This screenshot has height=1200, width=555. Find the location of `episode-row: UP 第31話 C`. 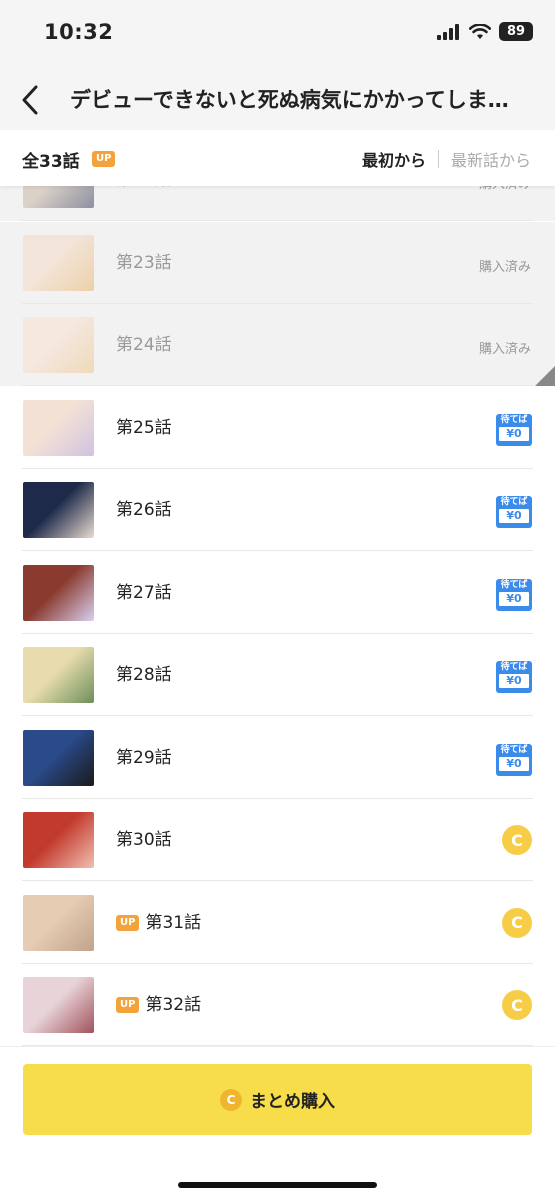

episode-row: UP 第31話 C is located at coordinates (277, 922).